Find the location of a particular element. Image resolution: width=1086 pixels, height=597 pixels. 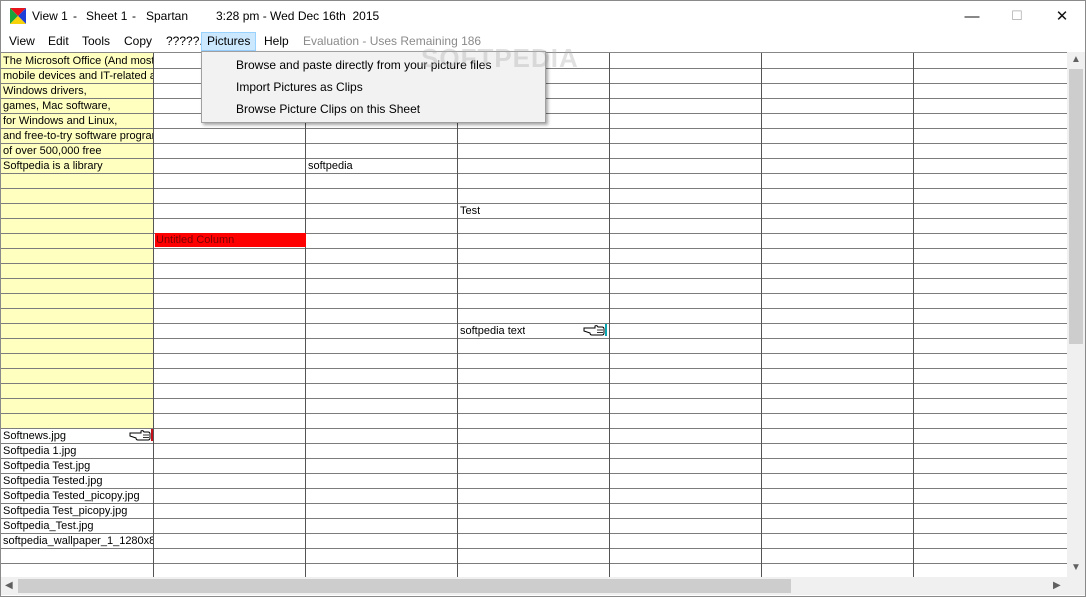

file-name-cell: Softpedia 1.jpg is located at coordinates (78, 451).